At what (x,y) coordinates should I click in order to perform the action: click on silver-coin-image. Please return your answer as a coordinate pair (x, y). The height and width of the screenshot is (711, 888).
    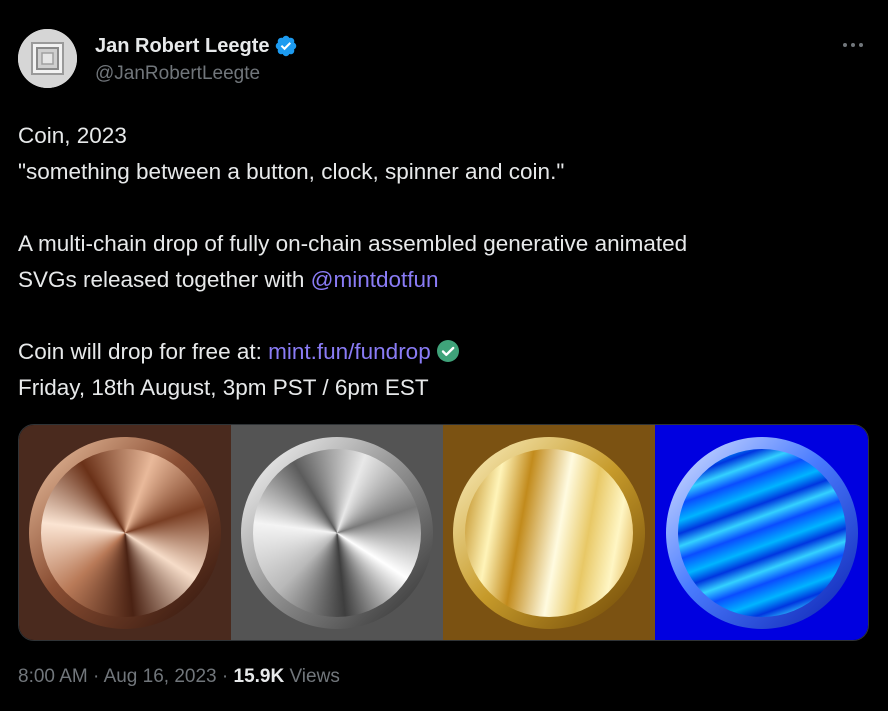
    Looking at the image, I should click on (337, 532).